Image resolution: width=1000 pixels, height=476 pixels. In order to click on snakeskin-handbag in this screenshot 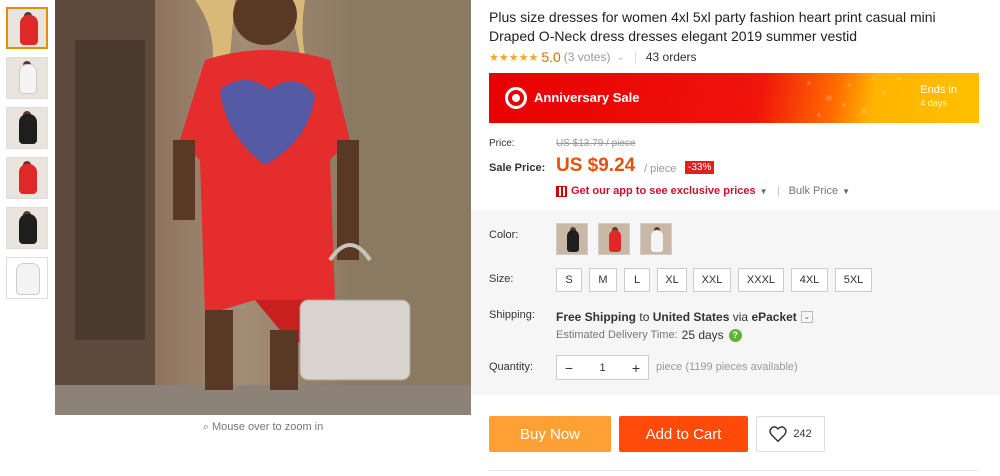, I will do `click(355, 340)`.